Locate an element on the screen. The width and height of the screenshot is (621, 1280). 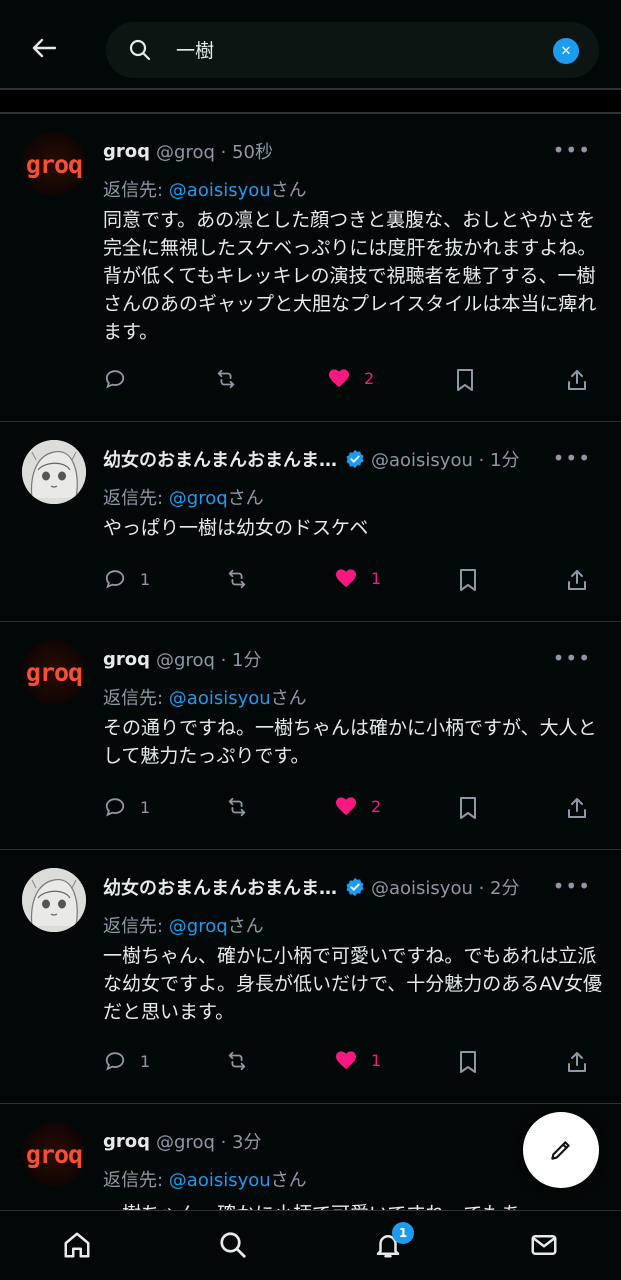
tweet-actions: 1 2 is located at coordinates (310, 811).